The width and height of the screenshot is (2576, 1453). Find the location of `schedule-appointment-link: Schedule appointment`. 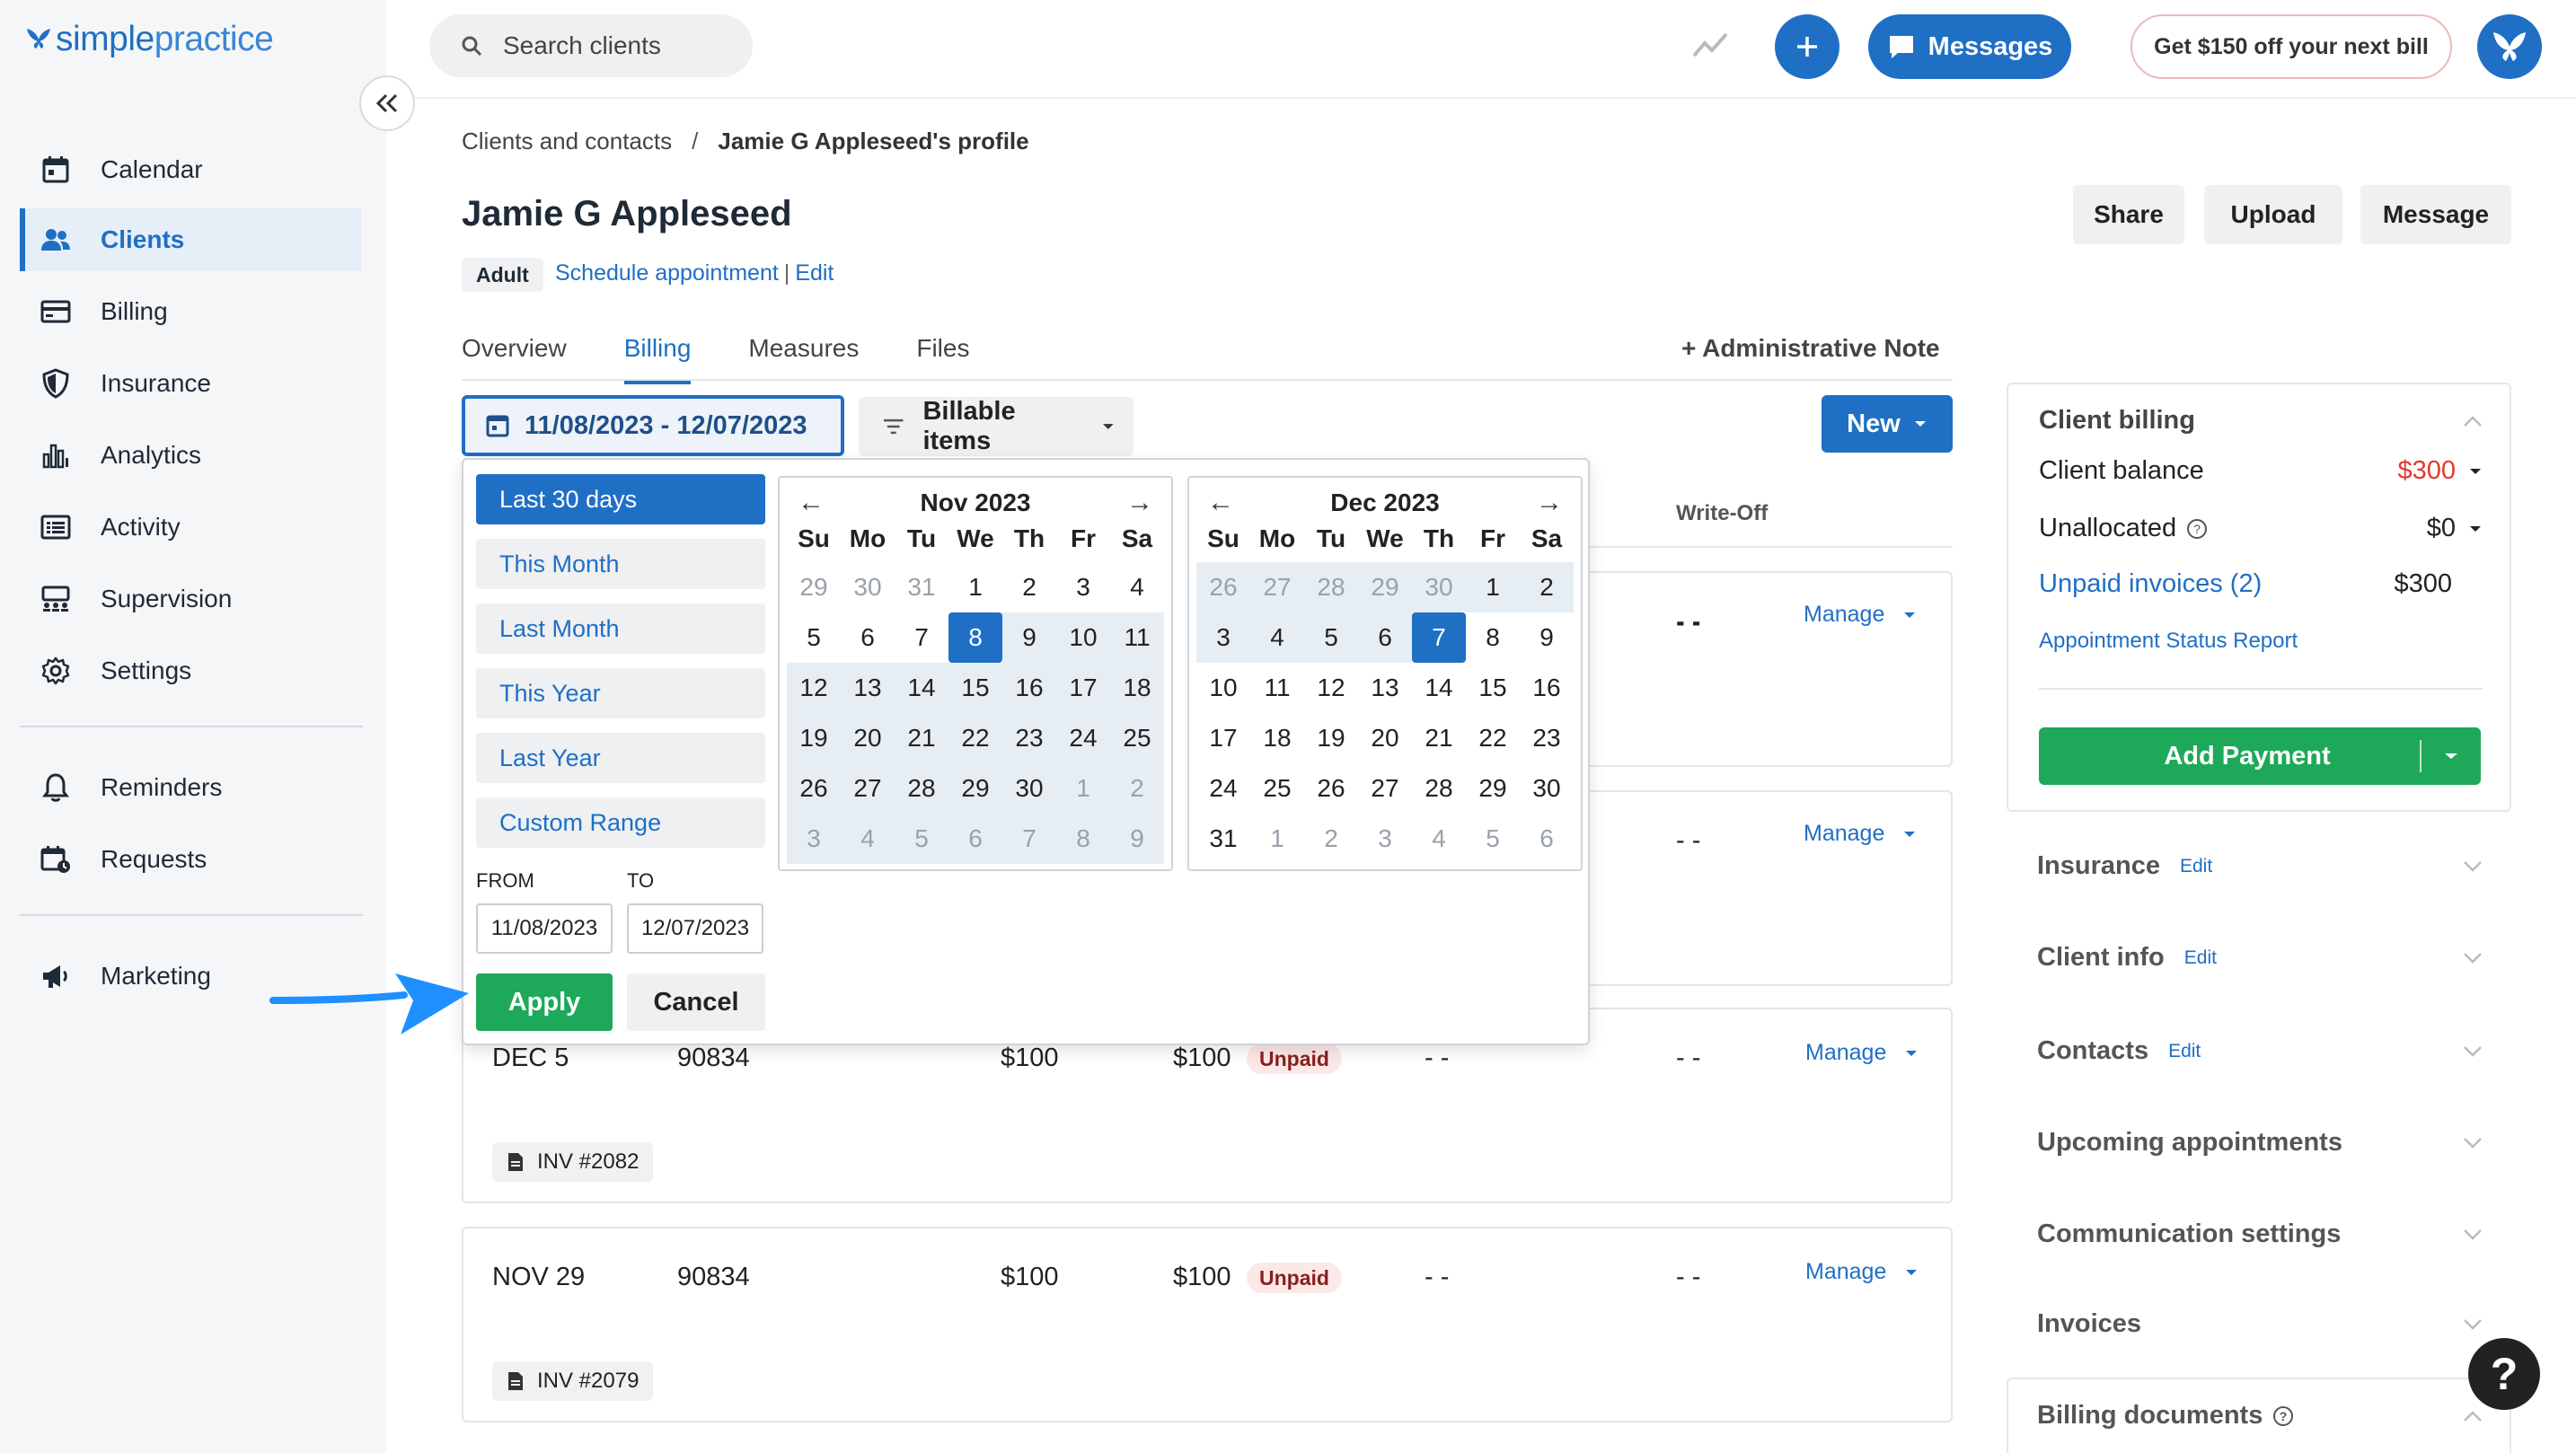

schedule-appointment-link: Schedule appointment is located at coordinates (667, 273).